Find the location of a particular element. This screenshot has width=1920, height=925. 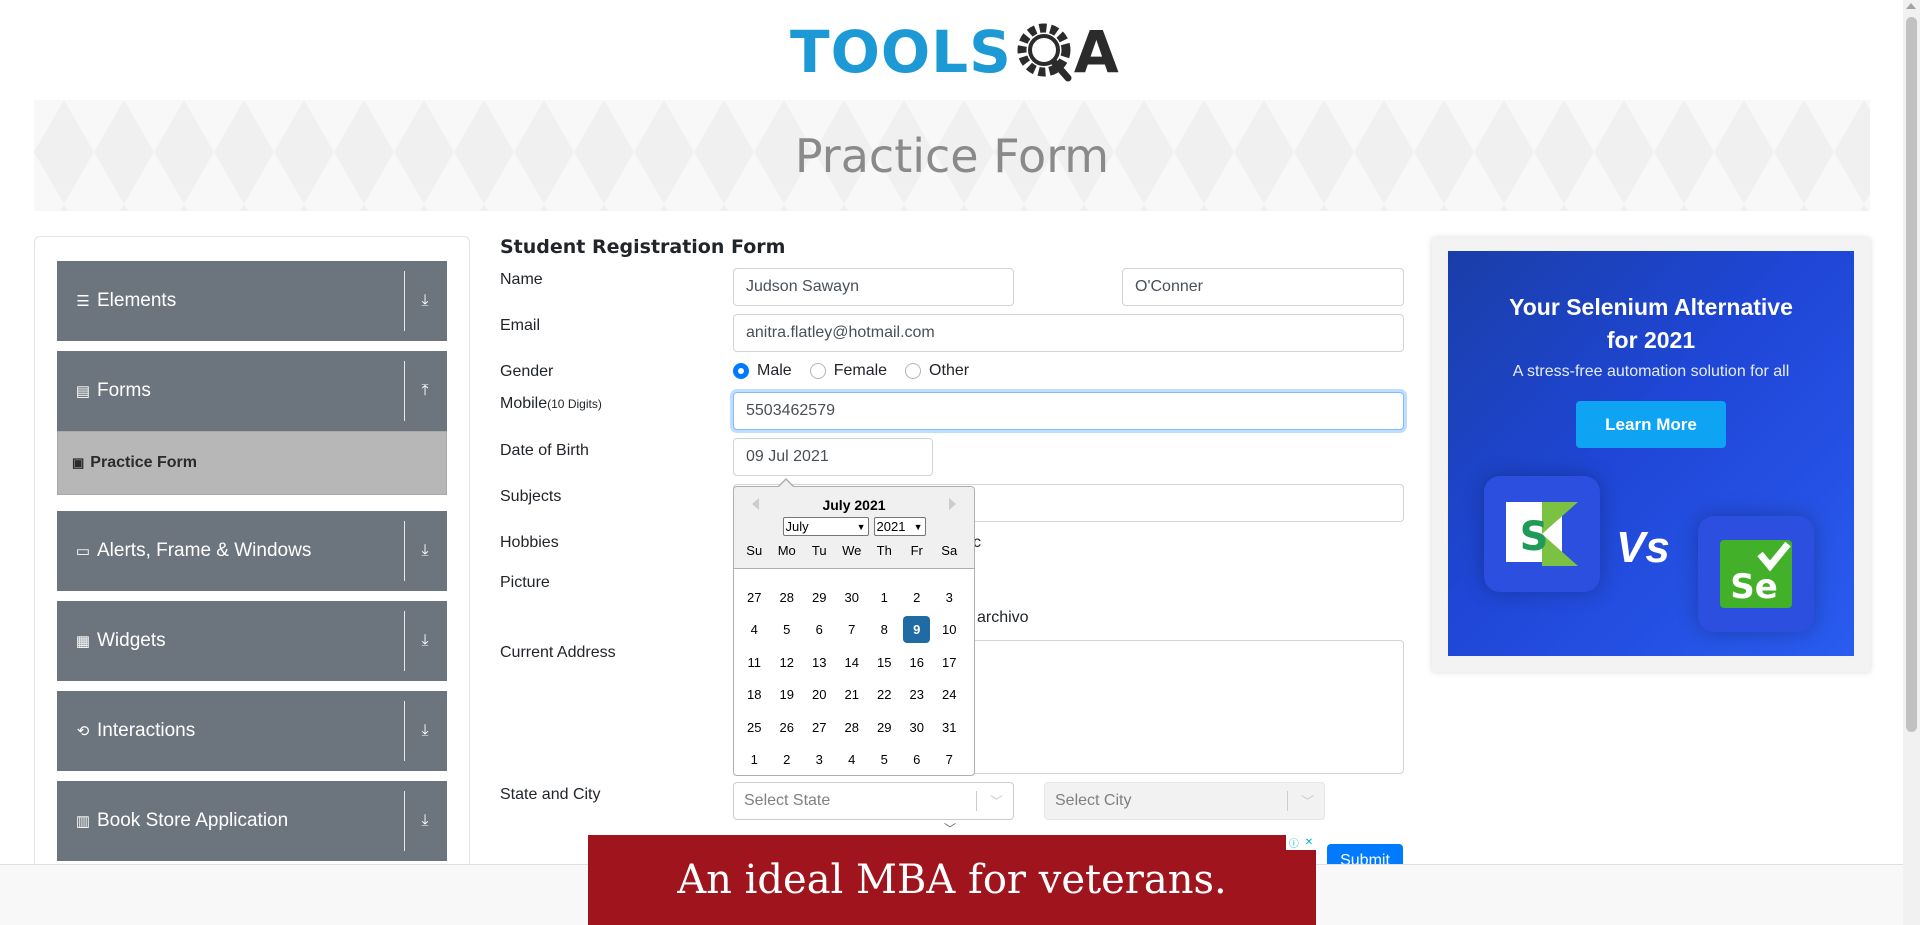

toolsqa-logo: TOOLS A is located at coordinates (954, 52).